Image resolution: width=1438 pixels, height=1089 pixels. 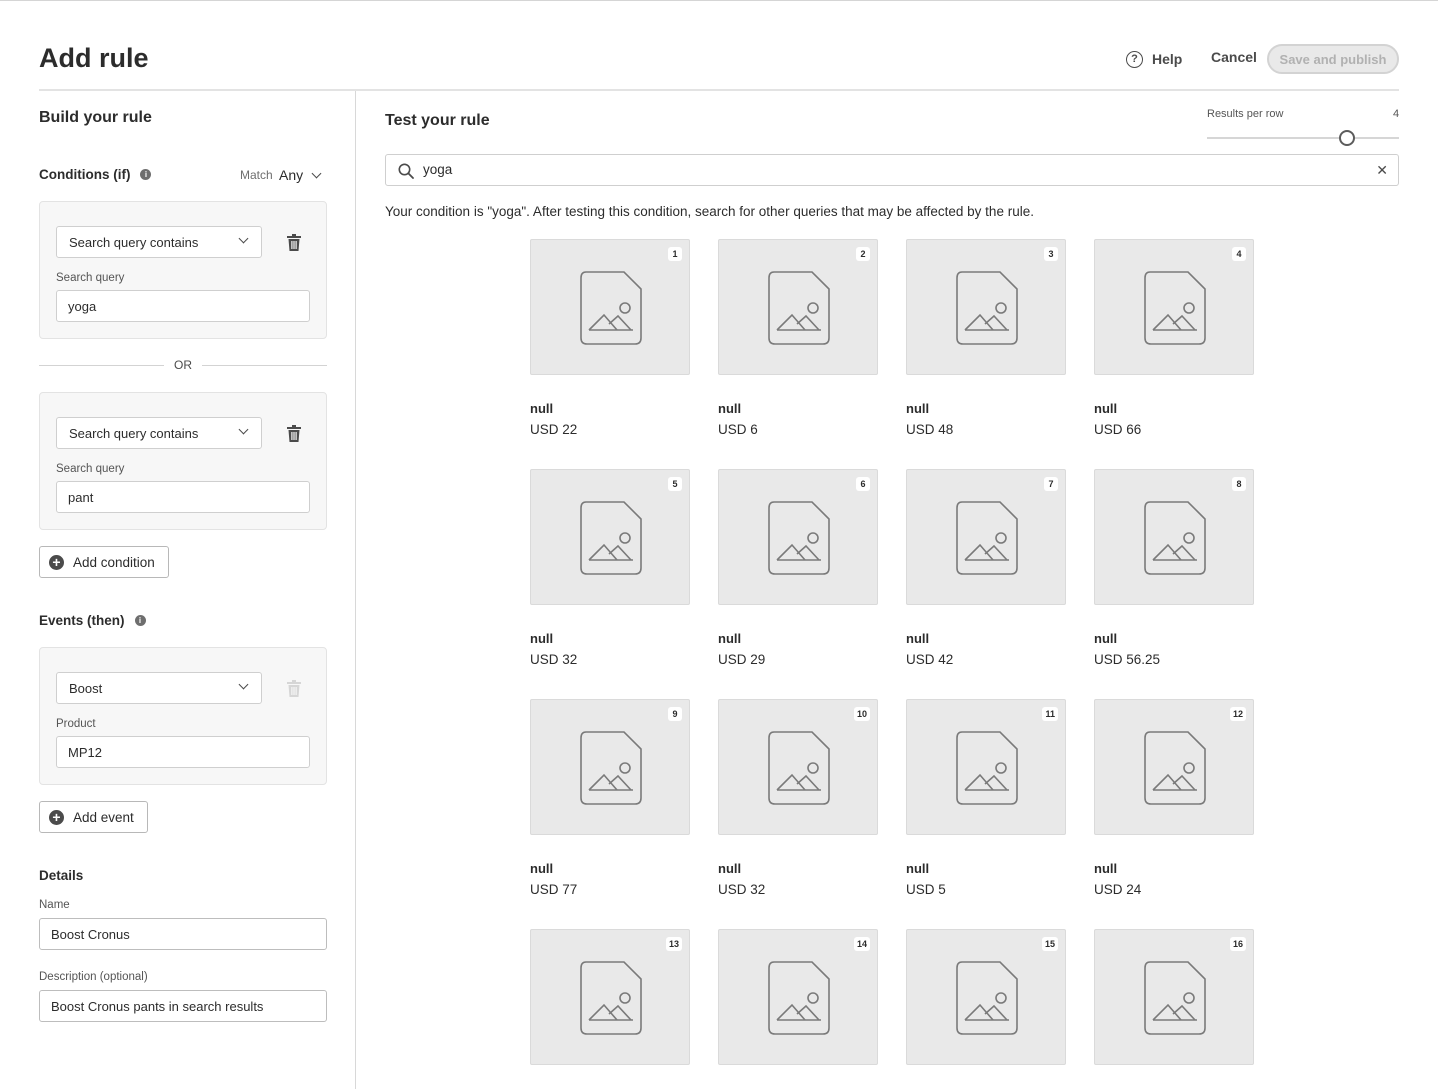 What do you see at coordinates (926, 889) in the screenshot?
I see `product-price: USD 5` at bounding box center [926, 889].